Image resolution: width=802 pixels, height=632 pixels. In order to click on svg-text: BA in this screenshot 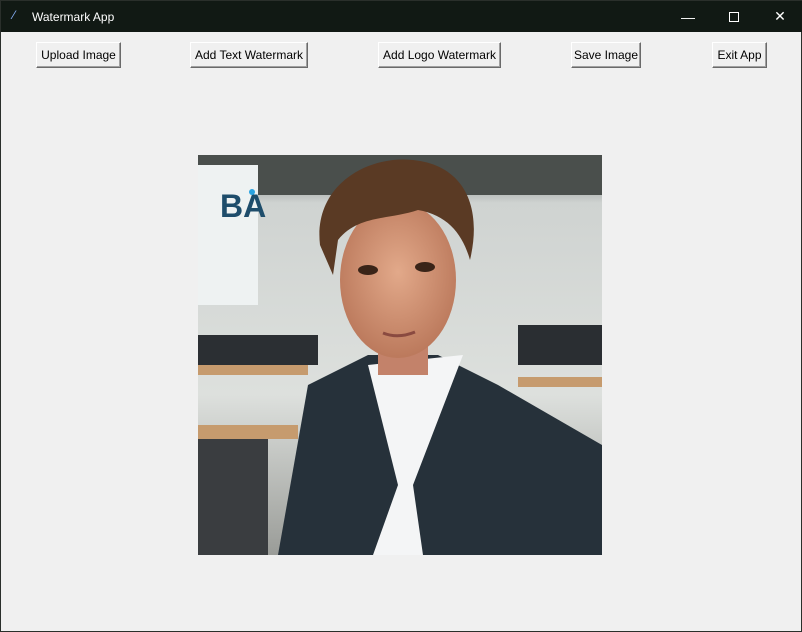, I will do `click(243, 206)`.